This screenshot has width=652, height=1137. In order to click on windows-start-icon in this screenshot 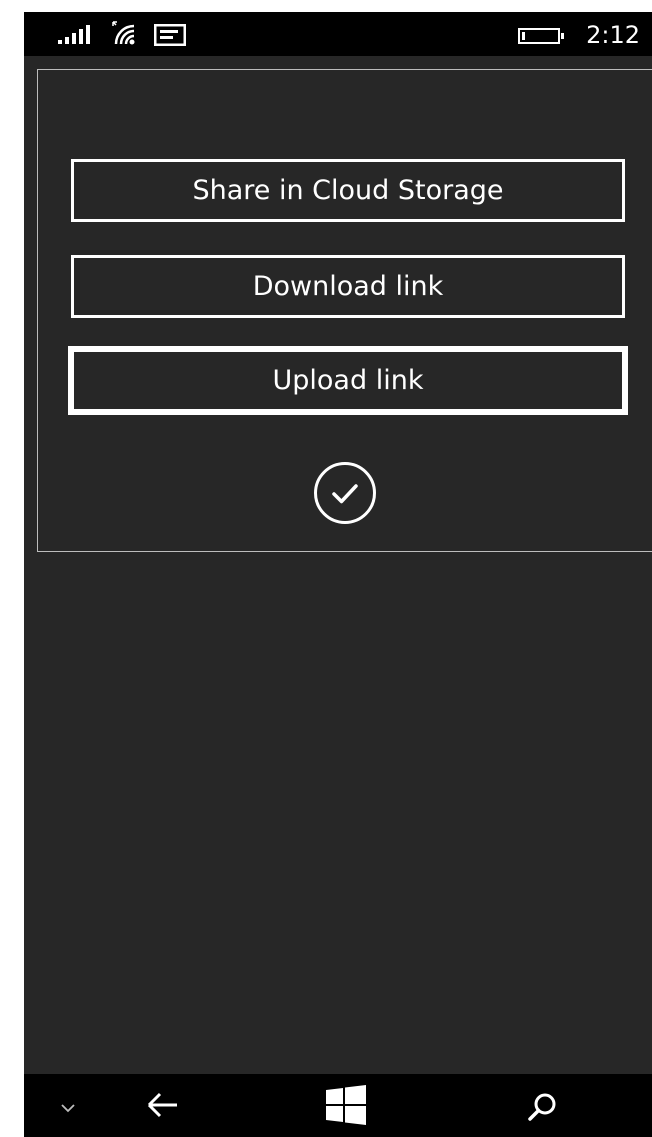, I will do `click(346, 1105)`.